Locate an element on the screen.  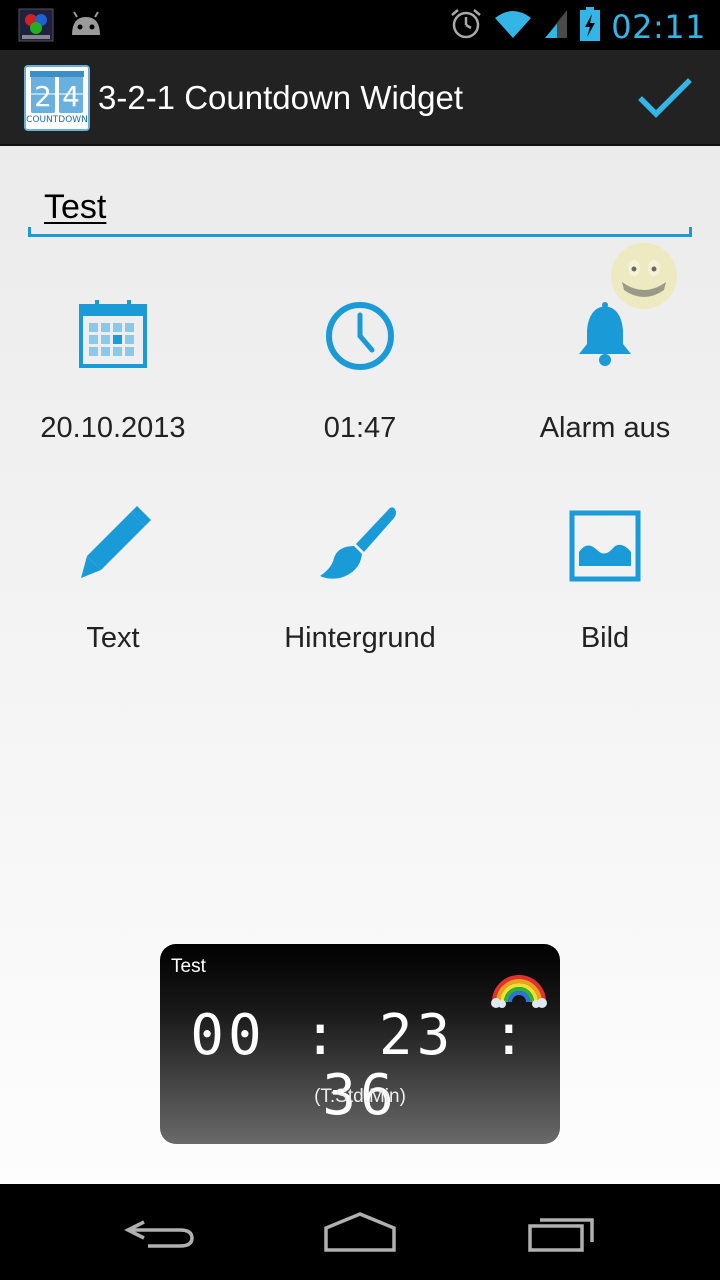
app-title: 3-2-1 Countdown Widget is located at coordinates (281, 97).